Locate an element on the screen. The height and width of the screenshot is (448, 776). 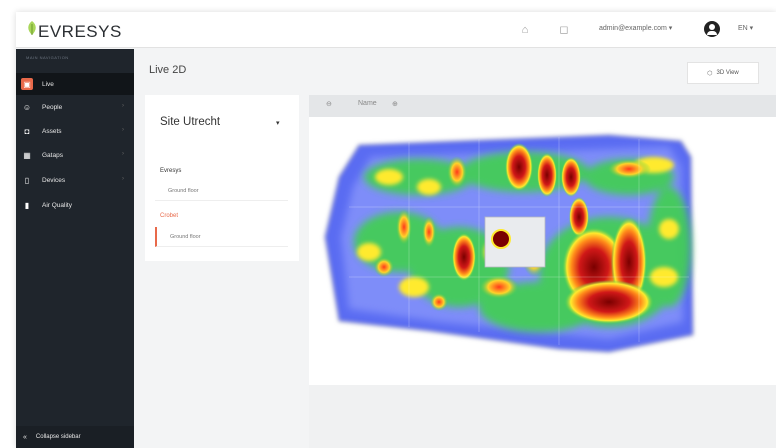
zoom-out-icon: ⊖ is located at coordinates (329, 104).